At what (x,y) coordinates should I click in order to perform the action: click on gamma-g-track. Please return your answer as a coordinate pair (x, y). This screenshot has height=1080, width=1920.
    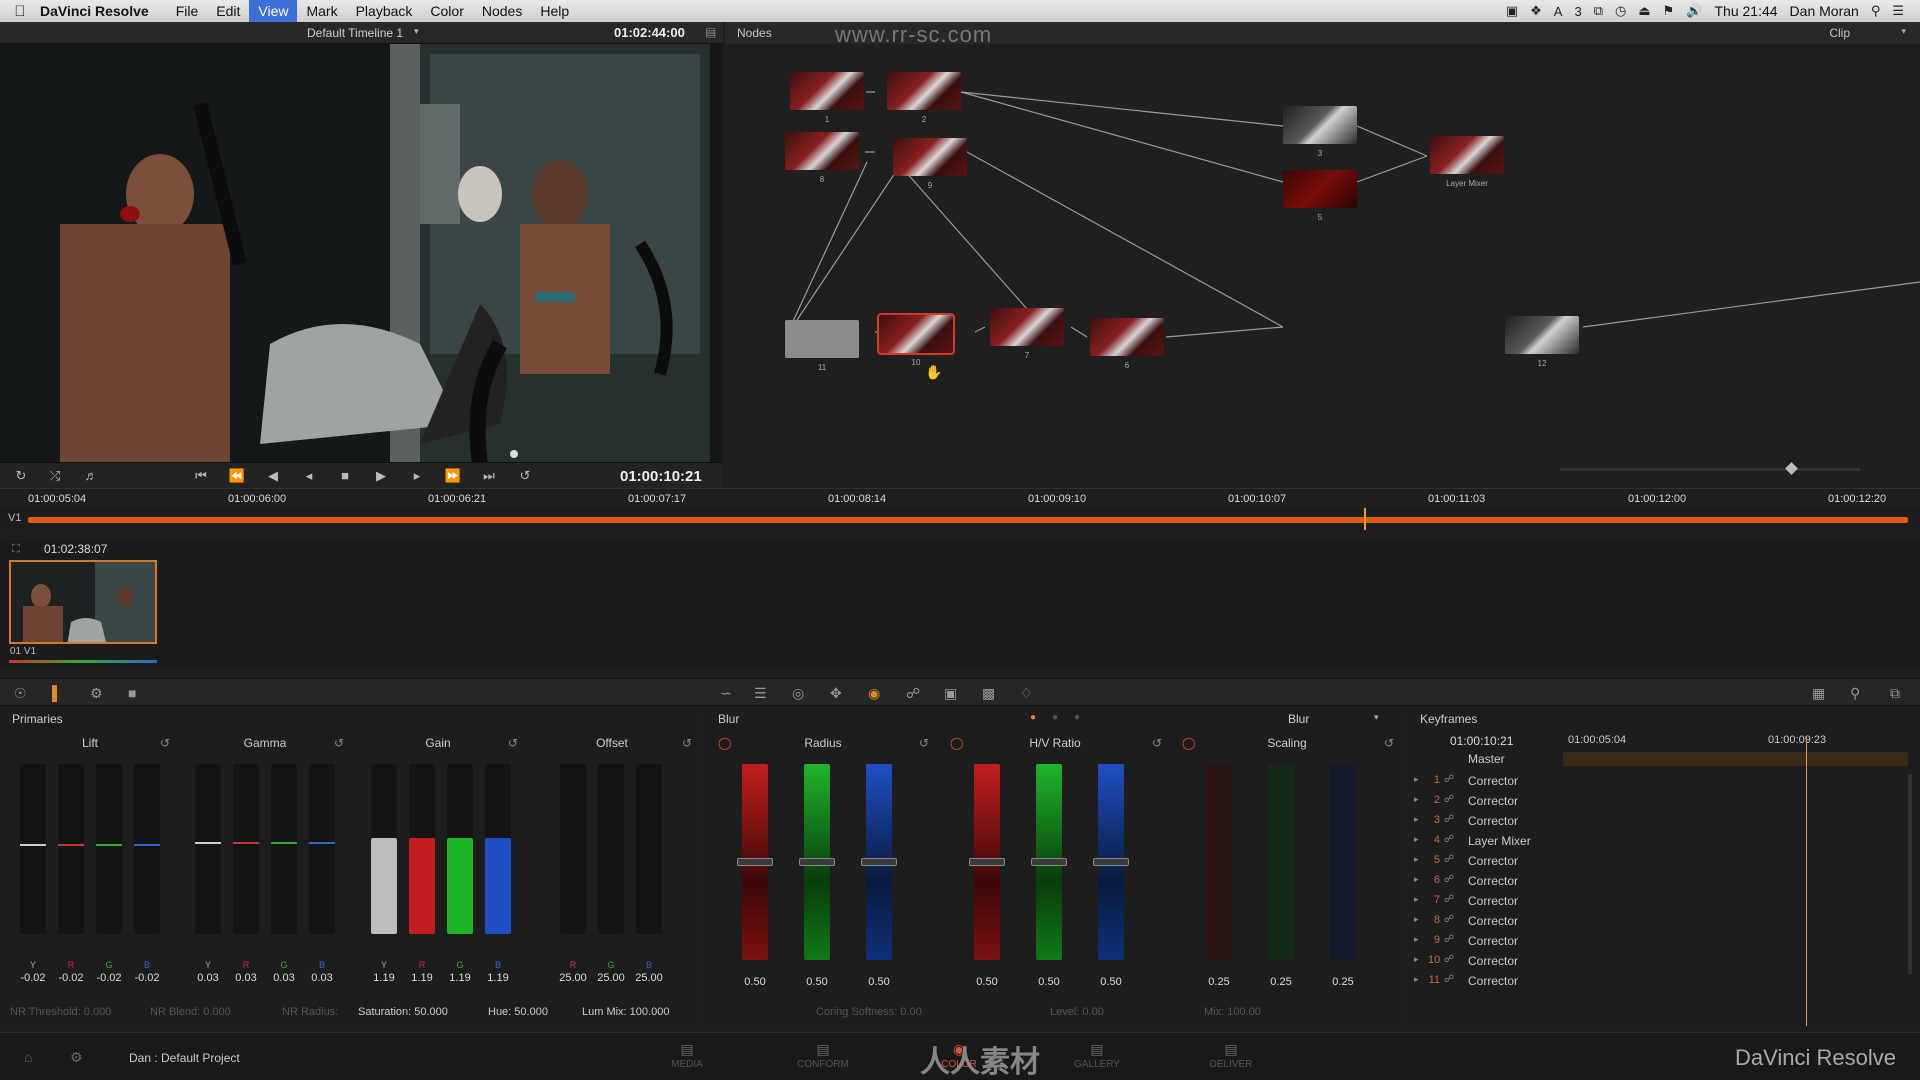
    Looking at the image, I should click on (284, 849).